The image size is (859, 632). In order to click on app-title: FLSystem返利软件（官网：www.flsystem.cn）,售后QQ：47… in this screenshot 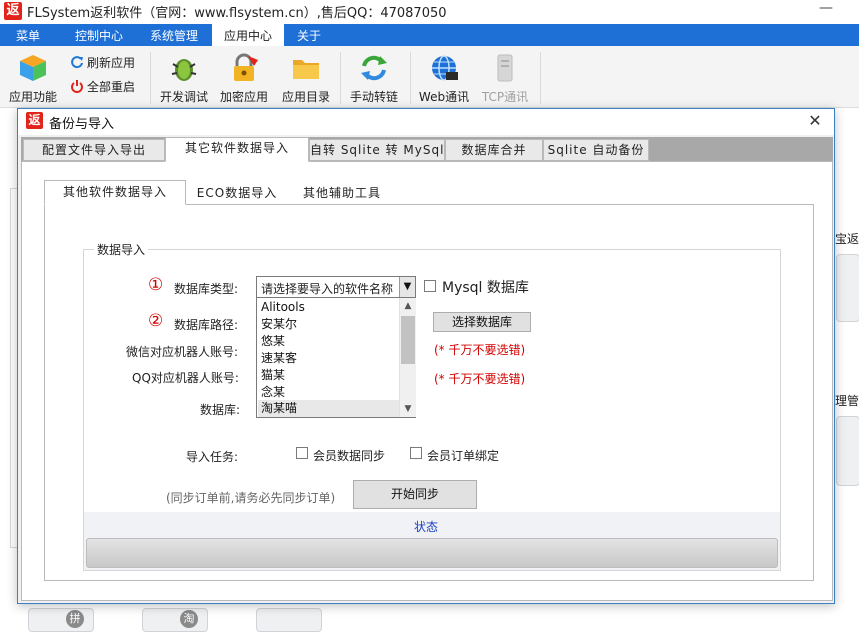, I will do `click(237, 13)`.